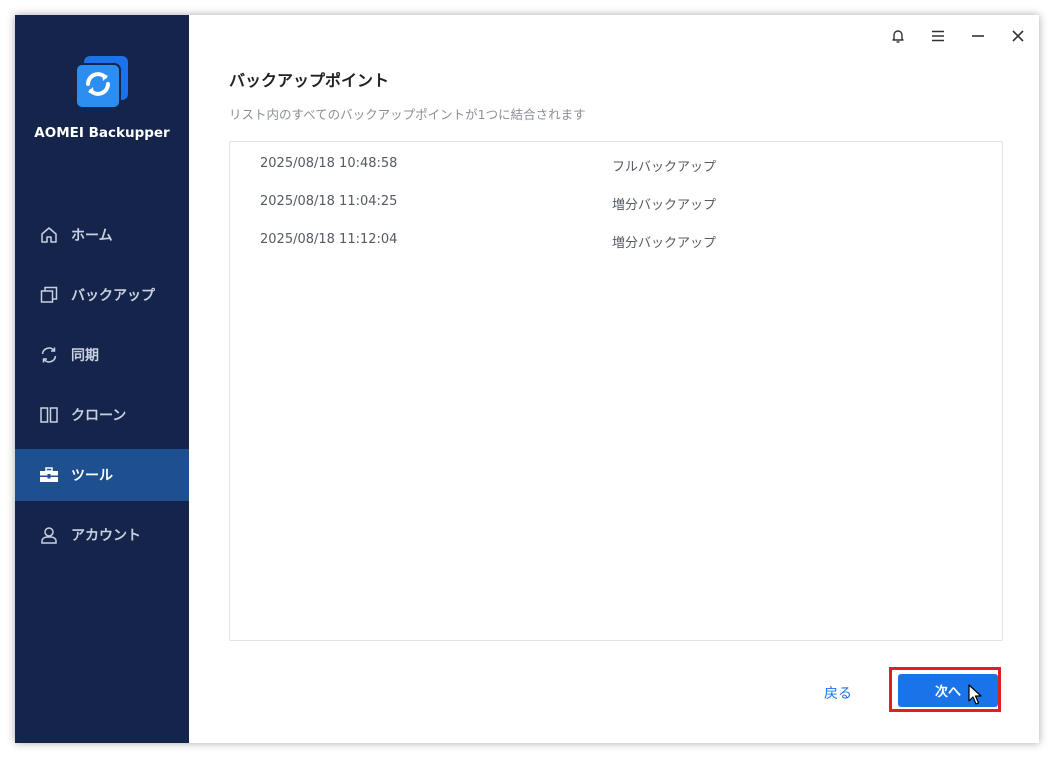  I want to click on backup-date: 2025/08/18 11:12:04, so click(329, 239).